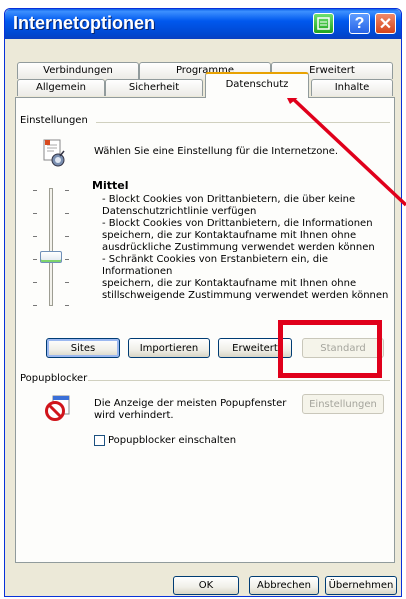  I want to click on annotation-arrow-icon, so click(344, 147).